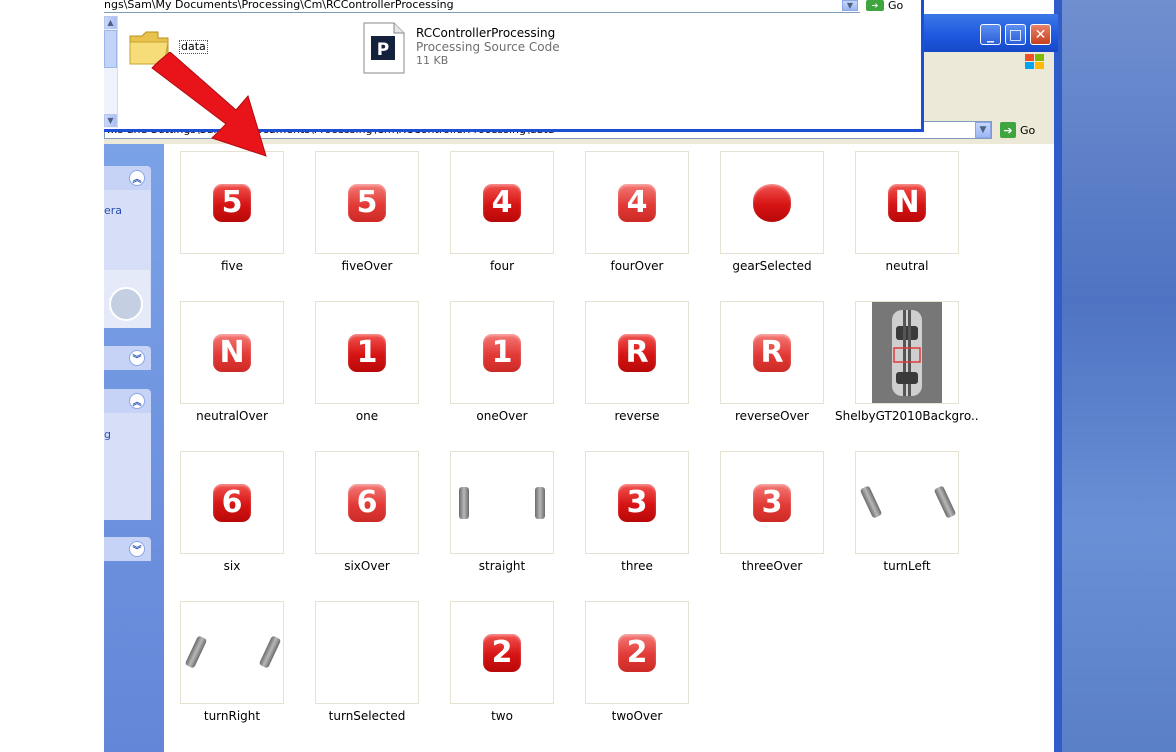 The image size is (1176, 752). What do you see at coordinates (367, 716) in the screenshot?
I see `file-label: turnSelected` at bounding box center [367, 716].